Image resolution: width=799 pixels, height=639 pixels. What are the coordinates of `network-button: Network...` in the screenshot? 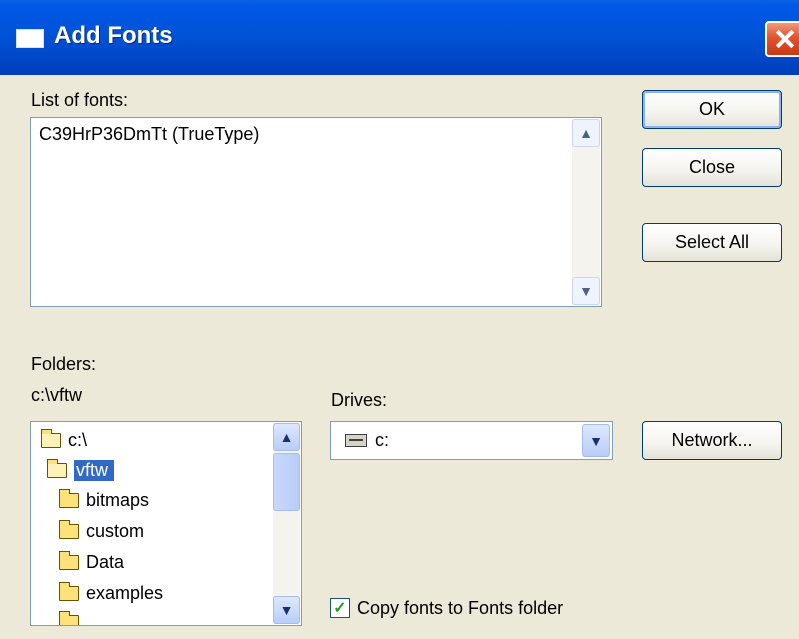 It's located at (712, 440).